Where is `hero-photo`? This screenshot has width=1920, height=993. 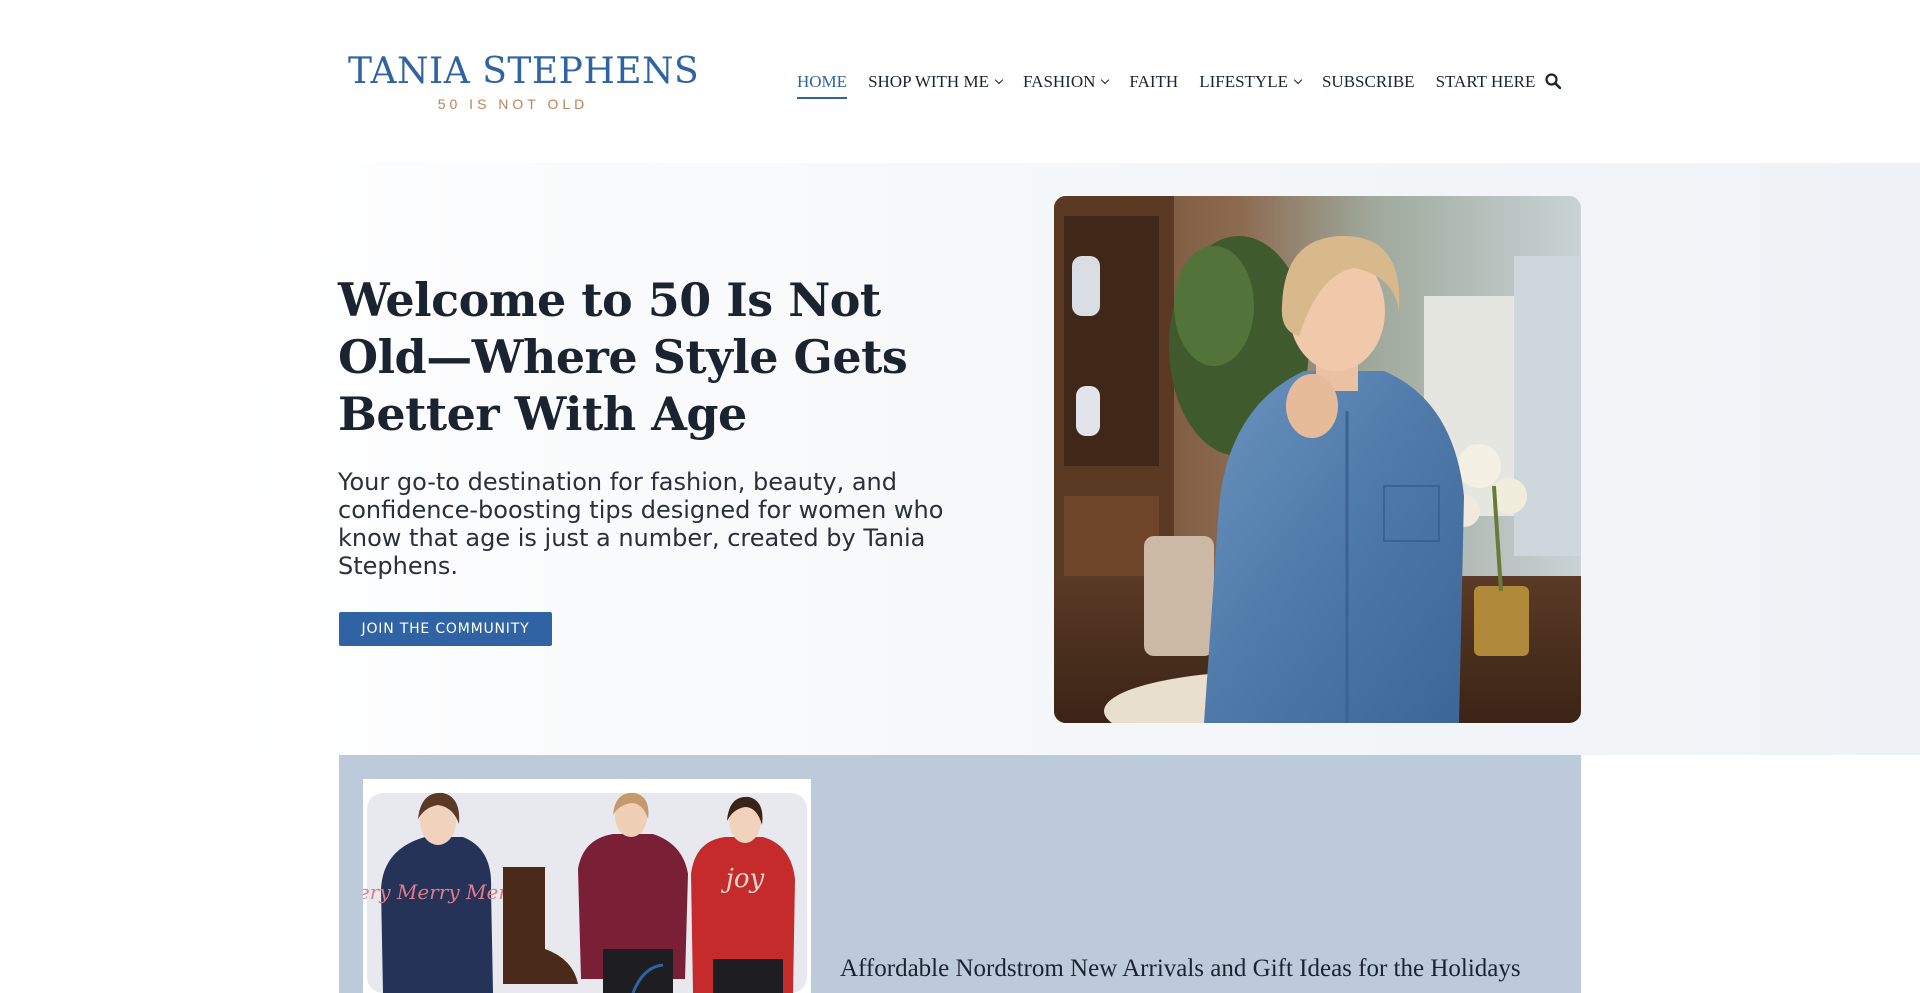
hero-photo is located at coordinates (1317, 459).